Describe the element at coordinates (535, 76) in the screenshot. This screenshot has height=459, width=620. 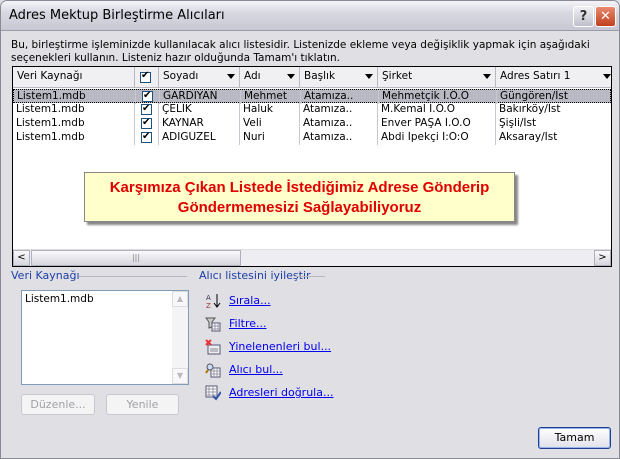
I see `column-label: Adres Satırı 1` at that location.